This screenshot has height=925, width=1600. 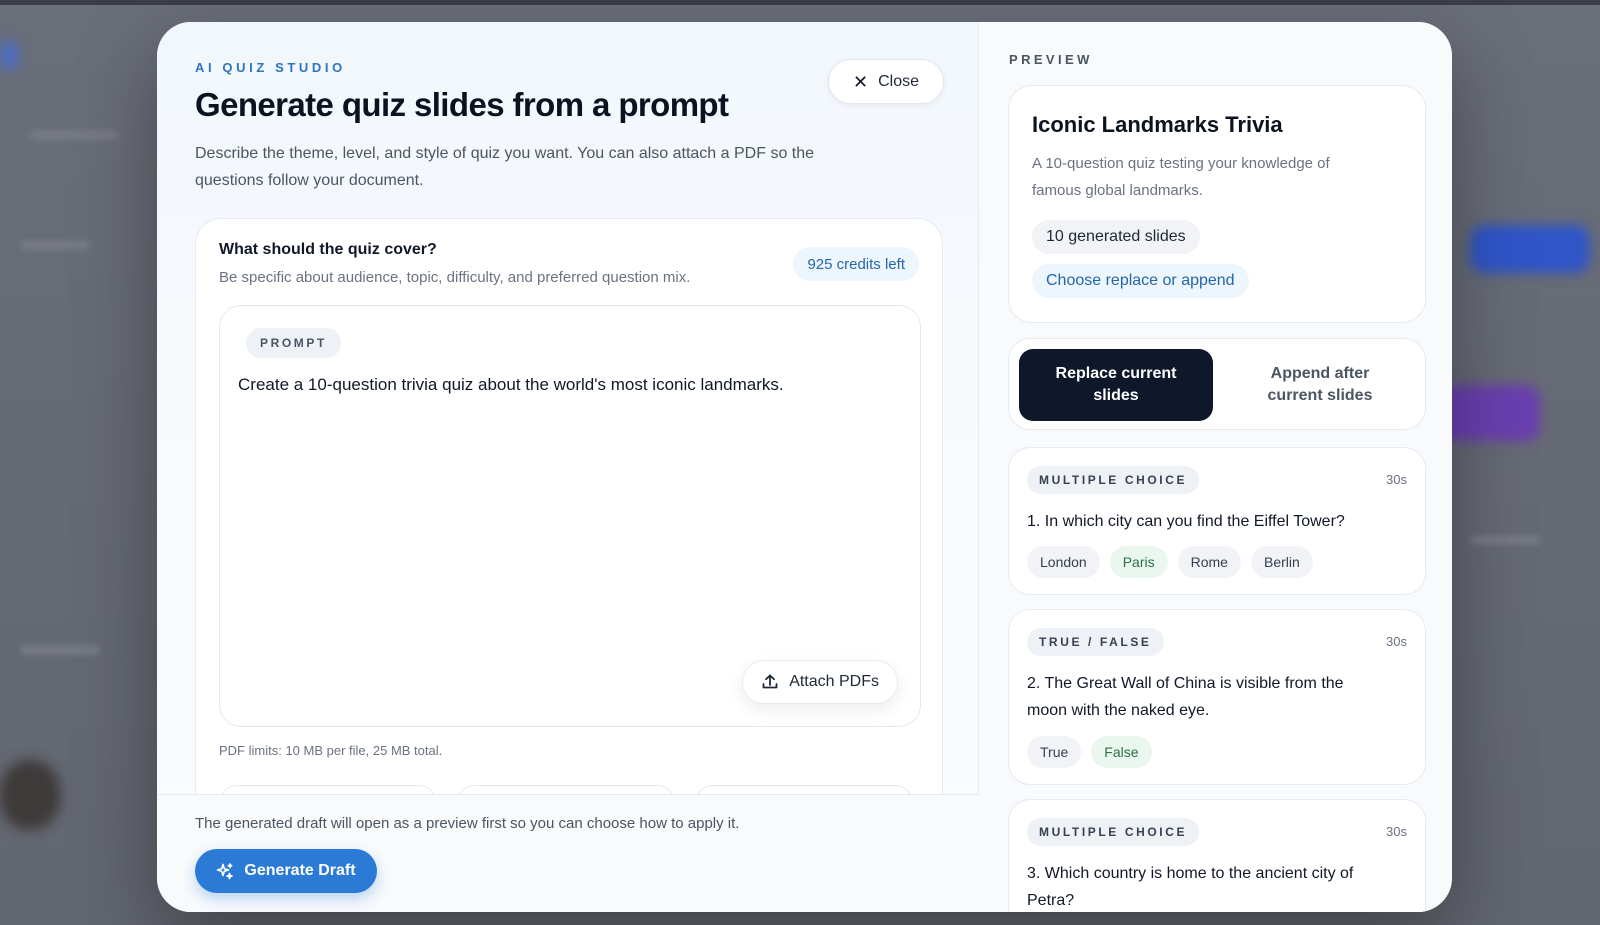 I want to click on close-icon: ✕, so click(x=861, y=81).